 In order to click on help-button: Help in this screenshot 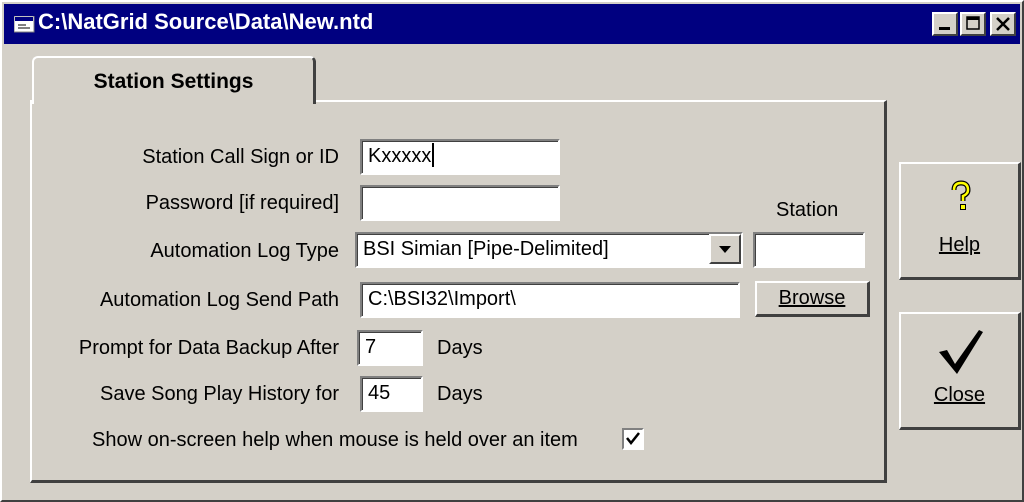, I will do `click(960, 221)`.